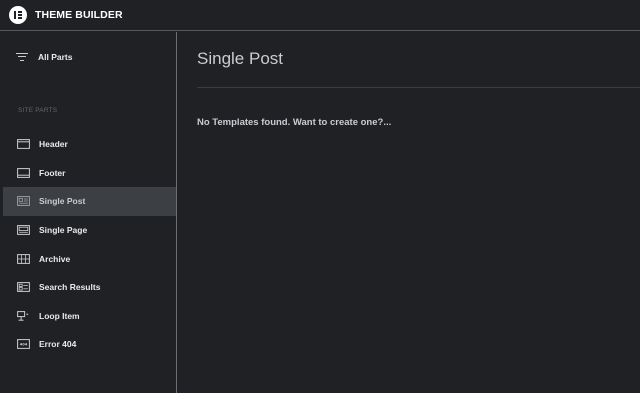  I want to click on sidebar-item-label: Single Post, so click(62, 201).